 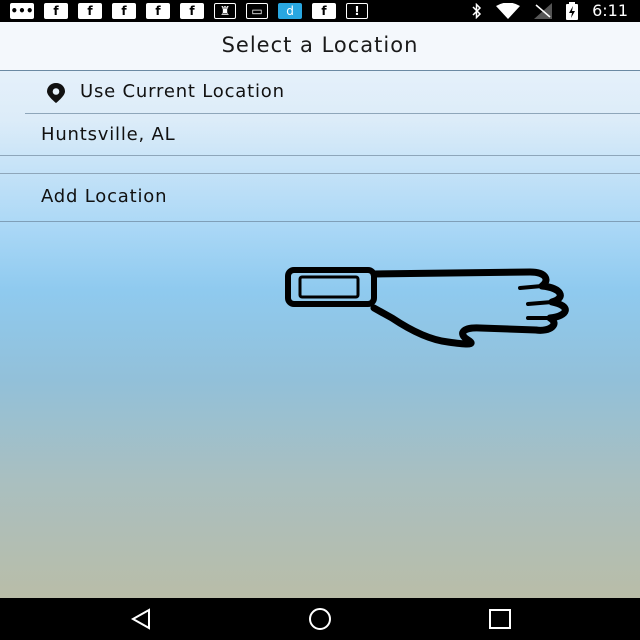 I want to click on navigation-bar, so click(x=320, y=619).